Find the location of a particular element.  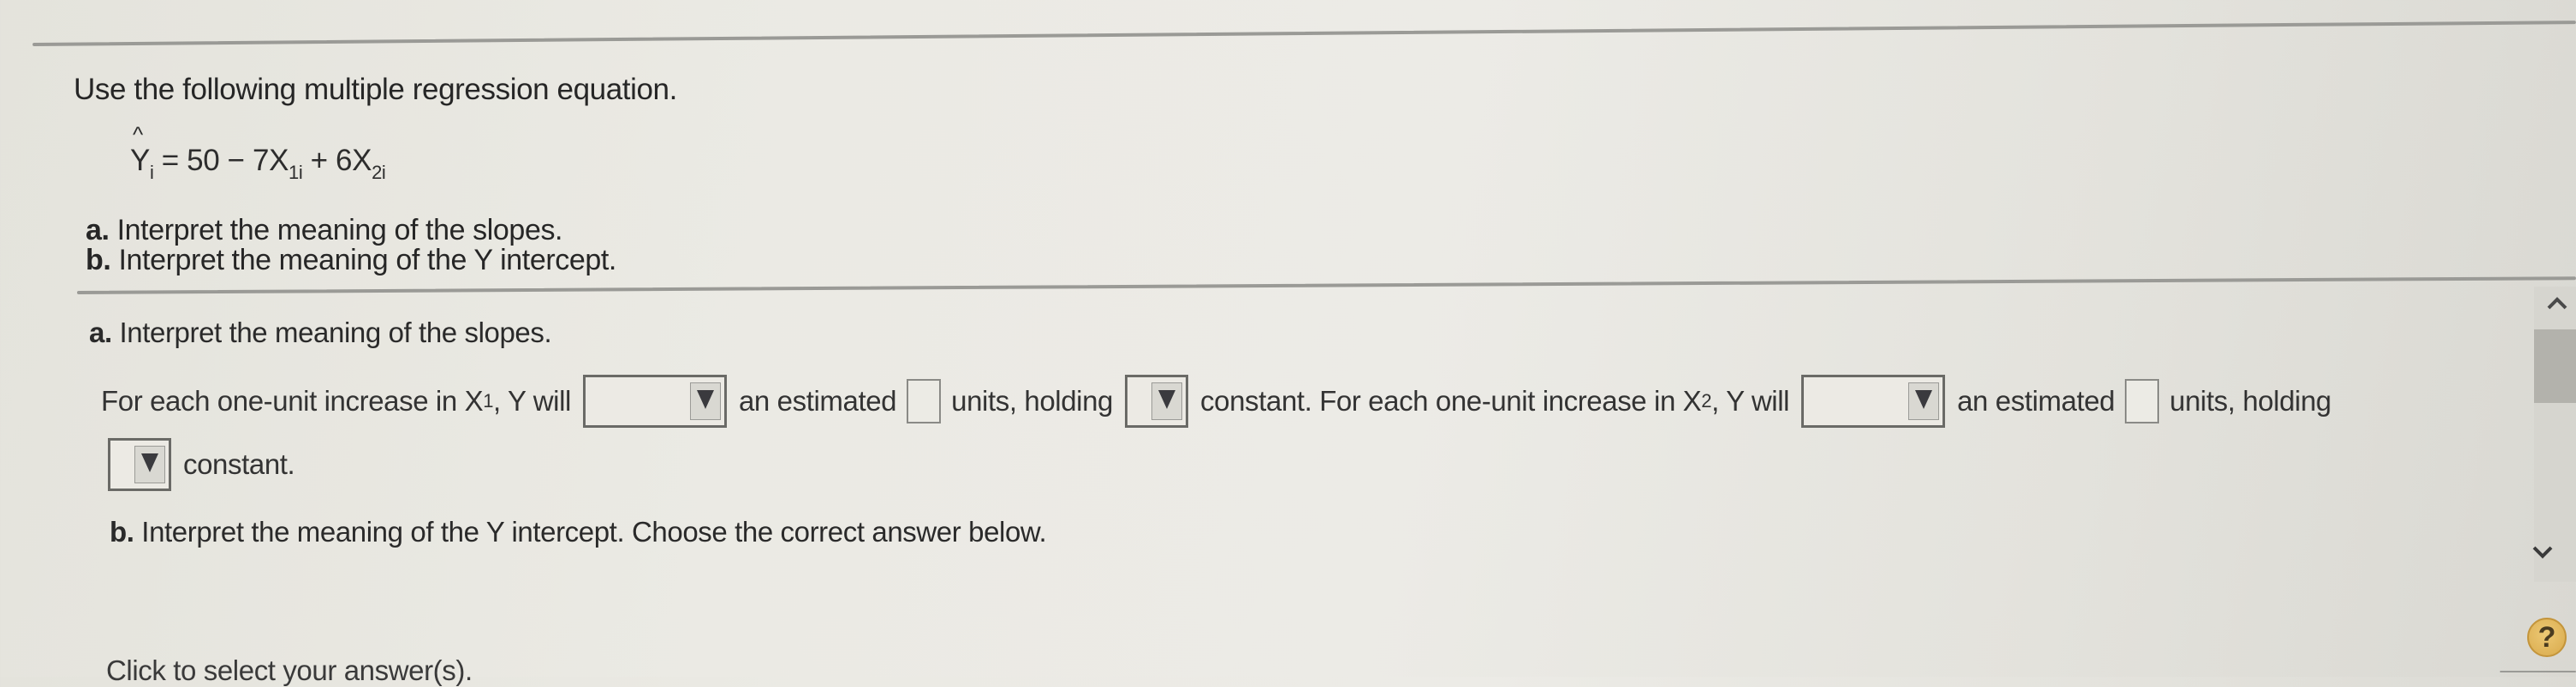

click-to-select-hint: Click to select your answer(s). is located at coordinates (289, 670).